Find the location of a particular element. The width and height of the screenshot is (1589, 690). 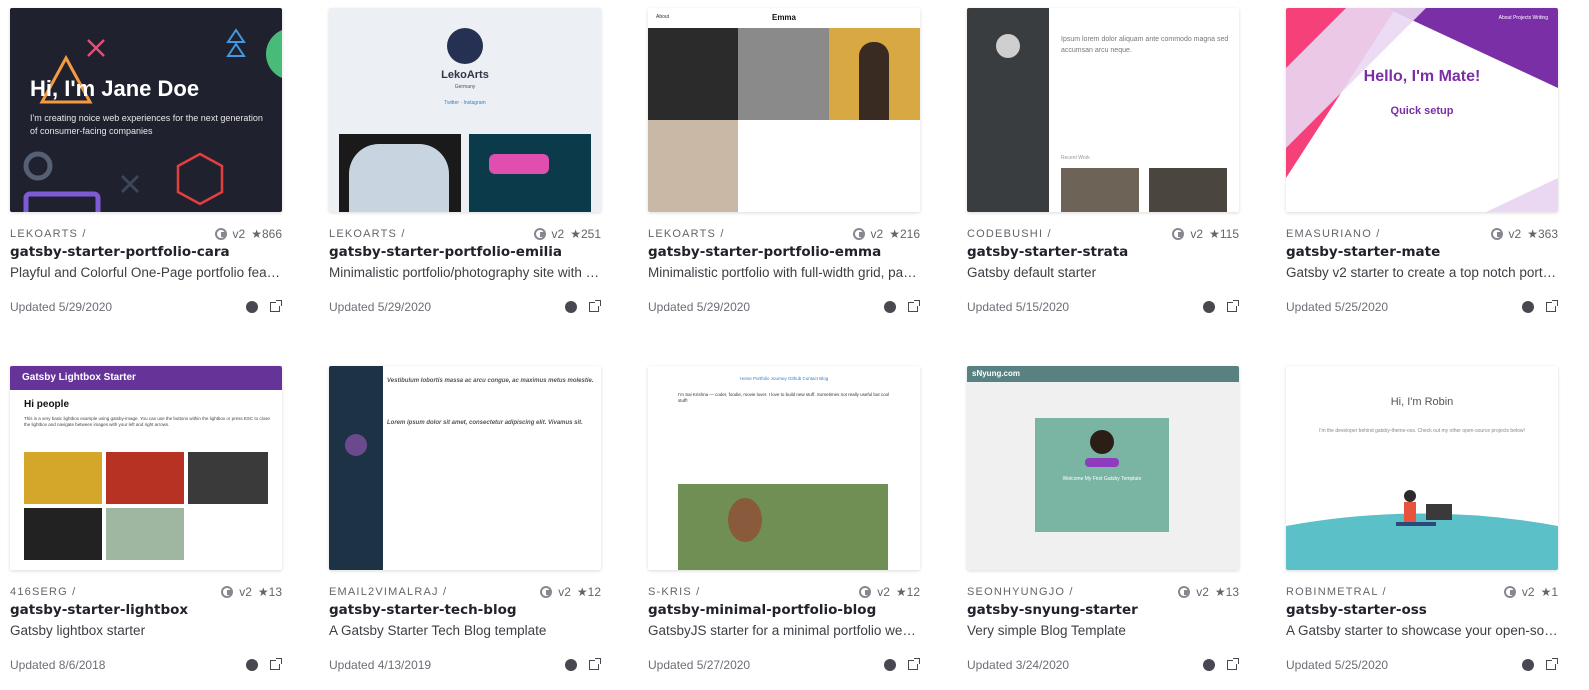

thumb-title: LekoArts is located at coordinates (465, 75).